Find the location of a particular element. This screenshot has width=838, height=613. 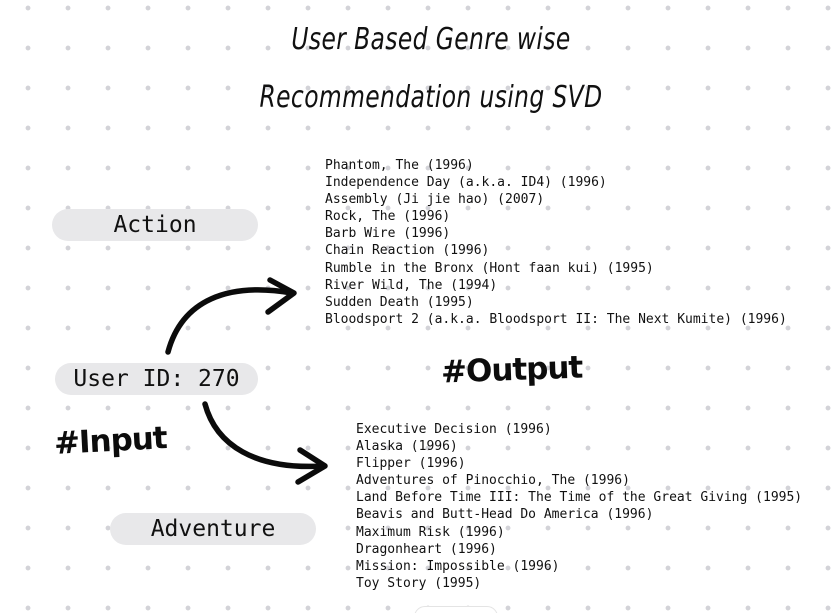

bottom-shape is located at coordinates (456, 609).